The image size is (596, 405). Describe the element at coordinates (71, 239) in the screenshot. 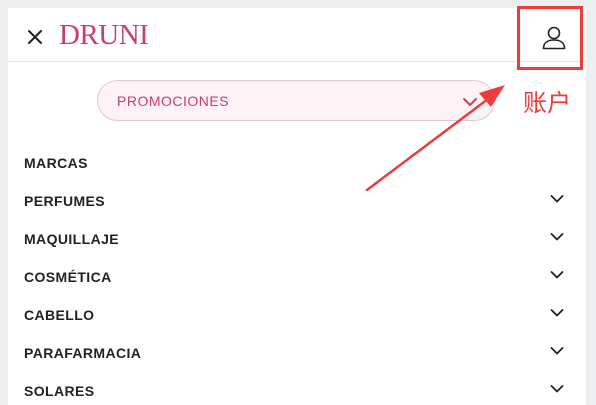

I see `menu-item-label: MAQUILLAJE` at that location.